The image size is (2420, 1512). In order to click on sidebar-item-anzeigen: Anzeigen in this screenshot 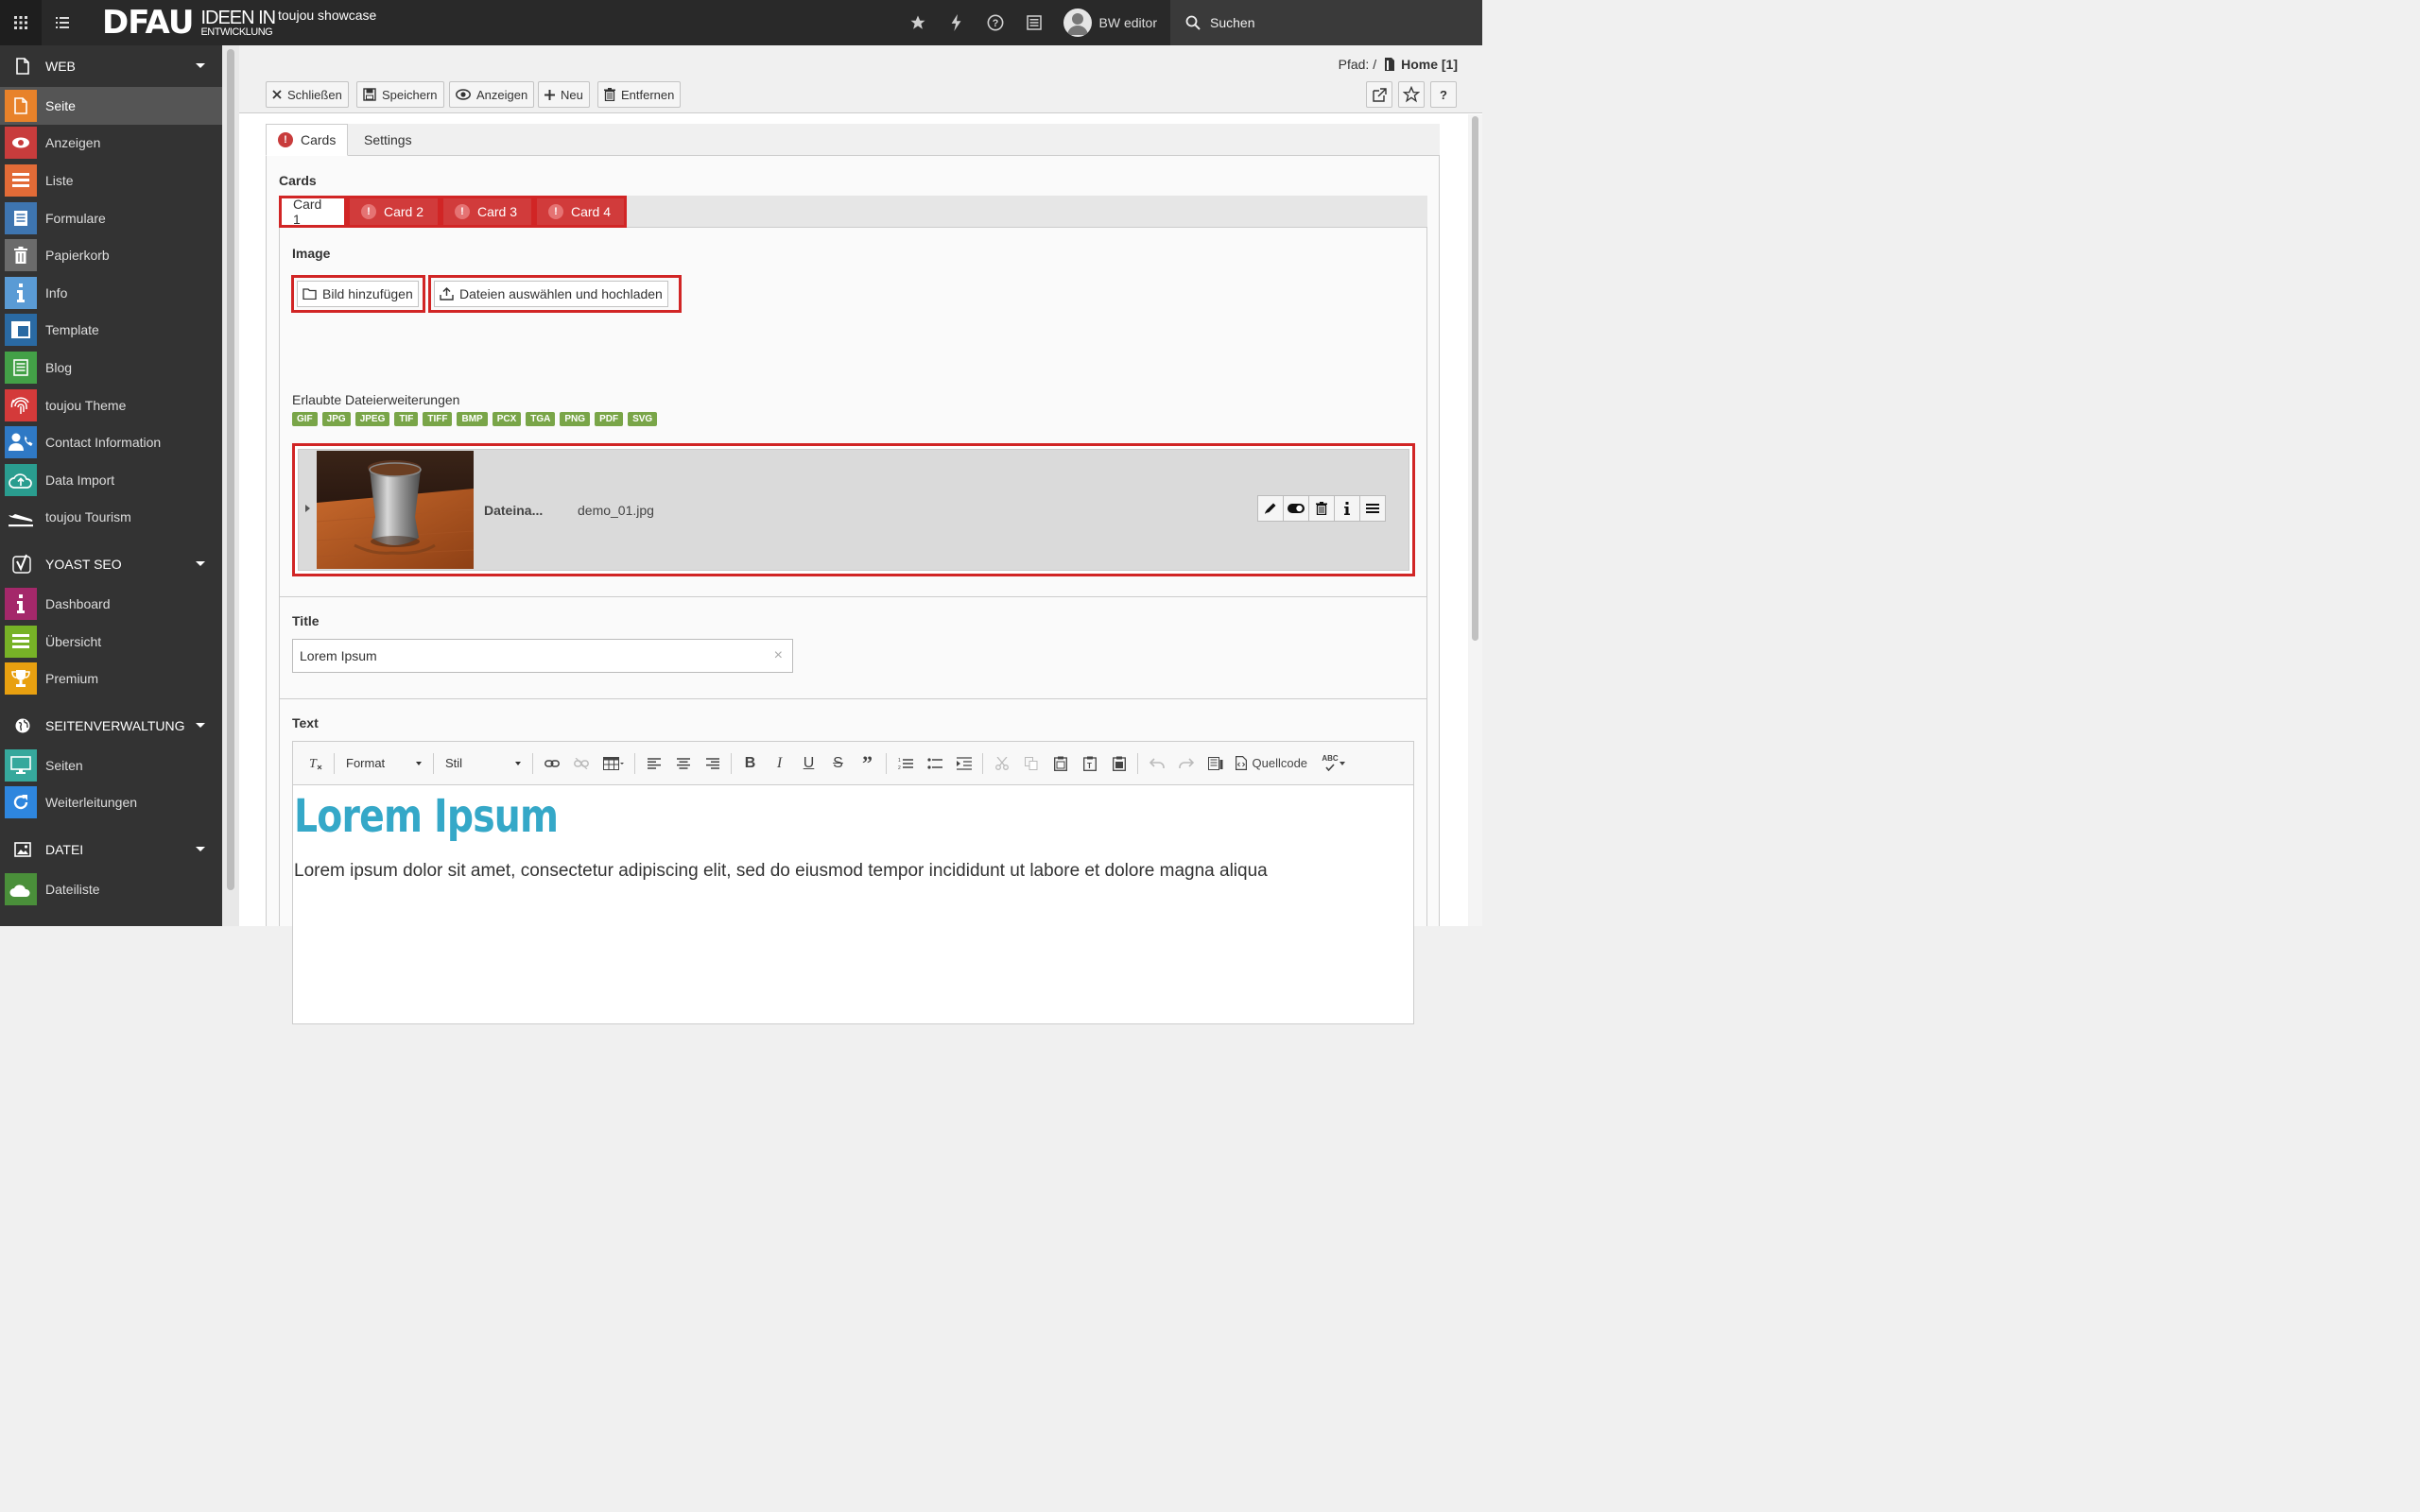, I will do `click(111, 144)`.